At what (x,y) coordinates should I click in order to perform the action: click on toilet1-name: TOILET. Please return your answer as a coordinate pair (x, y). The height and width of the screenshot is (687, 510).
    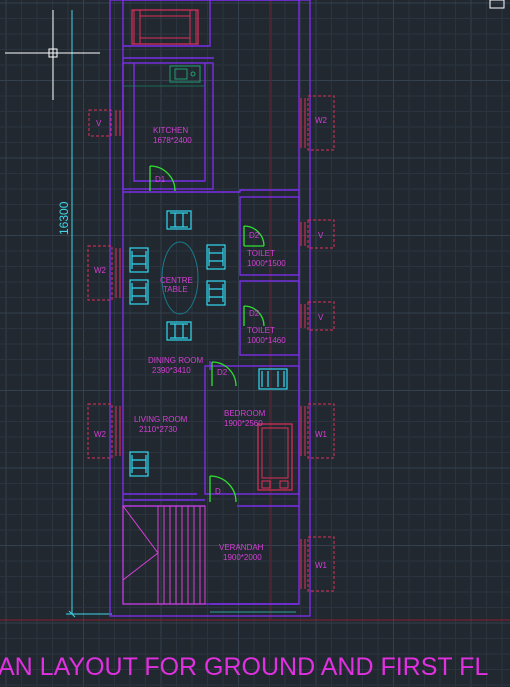
    Looking at the image, I should click on (261, 253).